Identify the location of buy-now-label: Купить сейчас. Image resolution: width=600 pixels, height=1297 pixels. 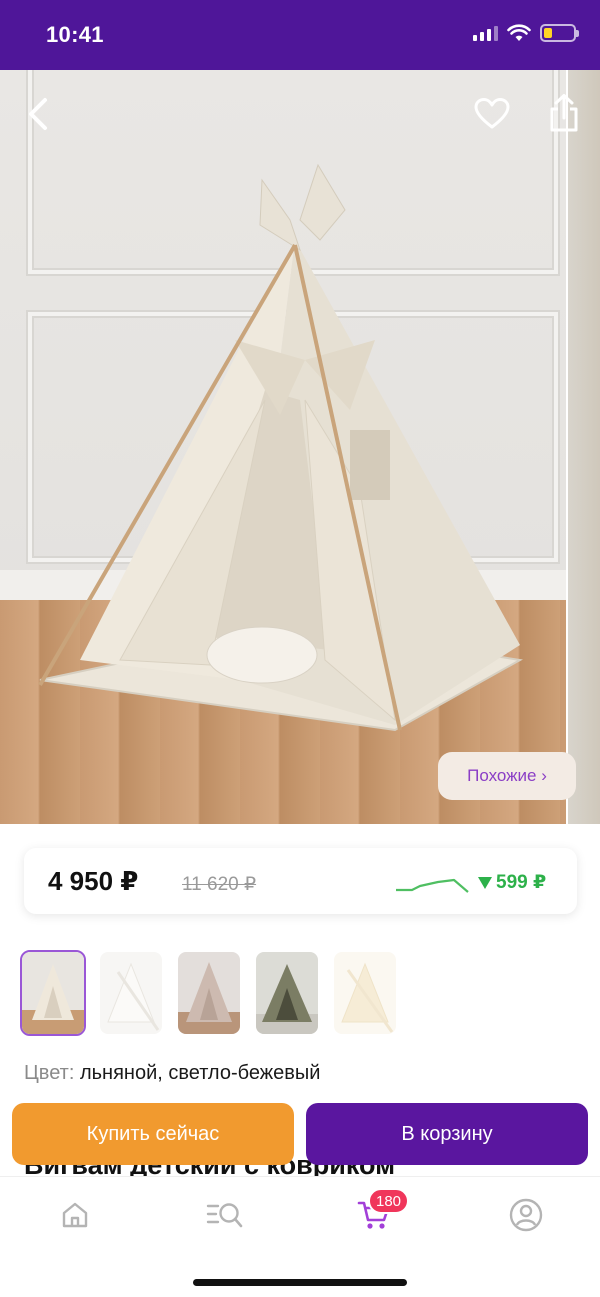
(153, 1133).